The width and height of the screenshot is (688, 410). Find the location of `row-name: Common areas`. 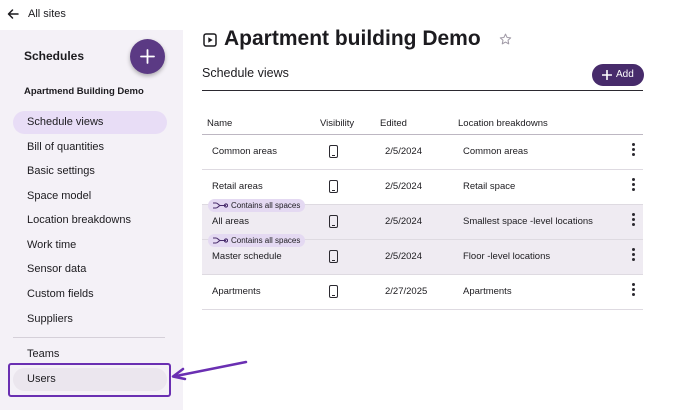

row-name: Common areas is located at coordinates (244, 151).